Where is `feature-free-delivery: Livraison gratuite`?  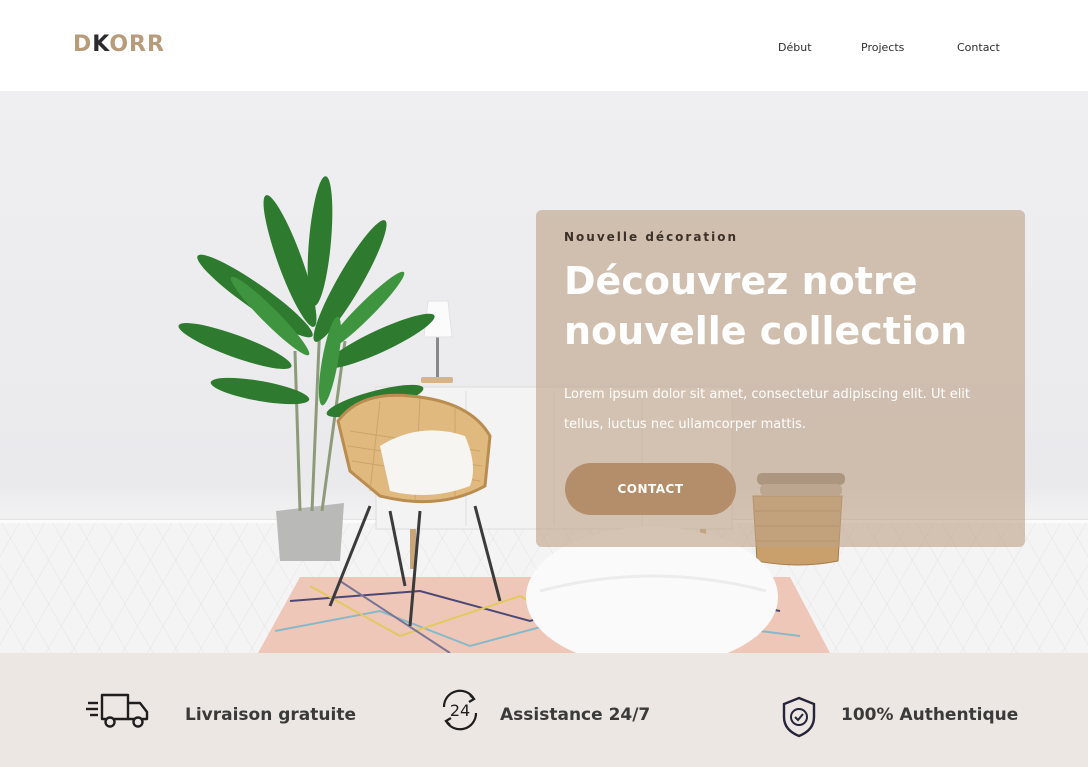
feature-free-delivery: Livraison gratuite is located at coordinates (270, 715).